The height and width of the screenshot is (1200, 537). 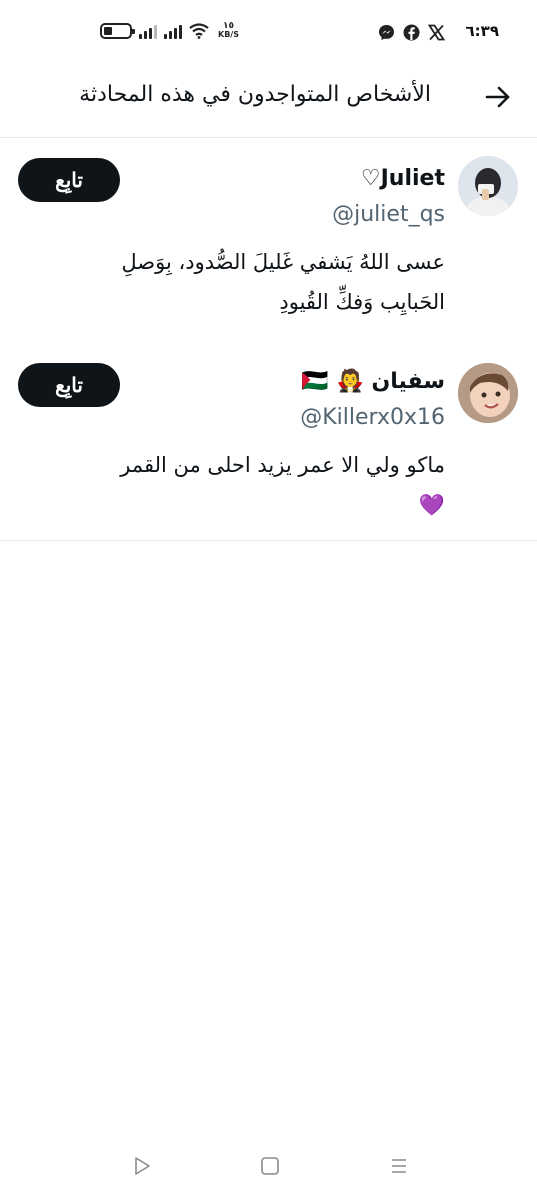 What do you see at coordinates (386, 32) in the screenshot?
I see `messenger-icon` at bounding box center [386, 32].